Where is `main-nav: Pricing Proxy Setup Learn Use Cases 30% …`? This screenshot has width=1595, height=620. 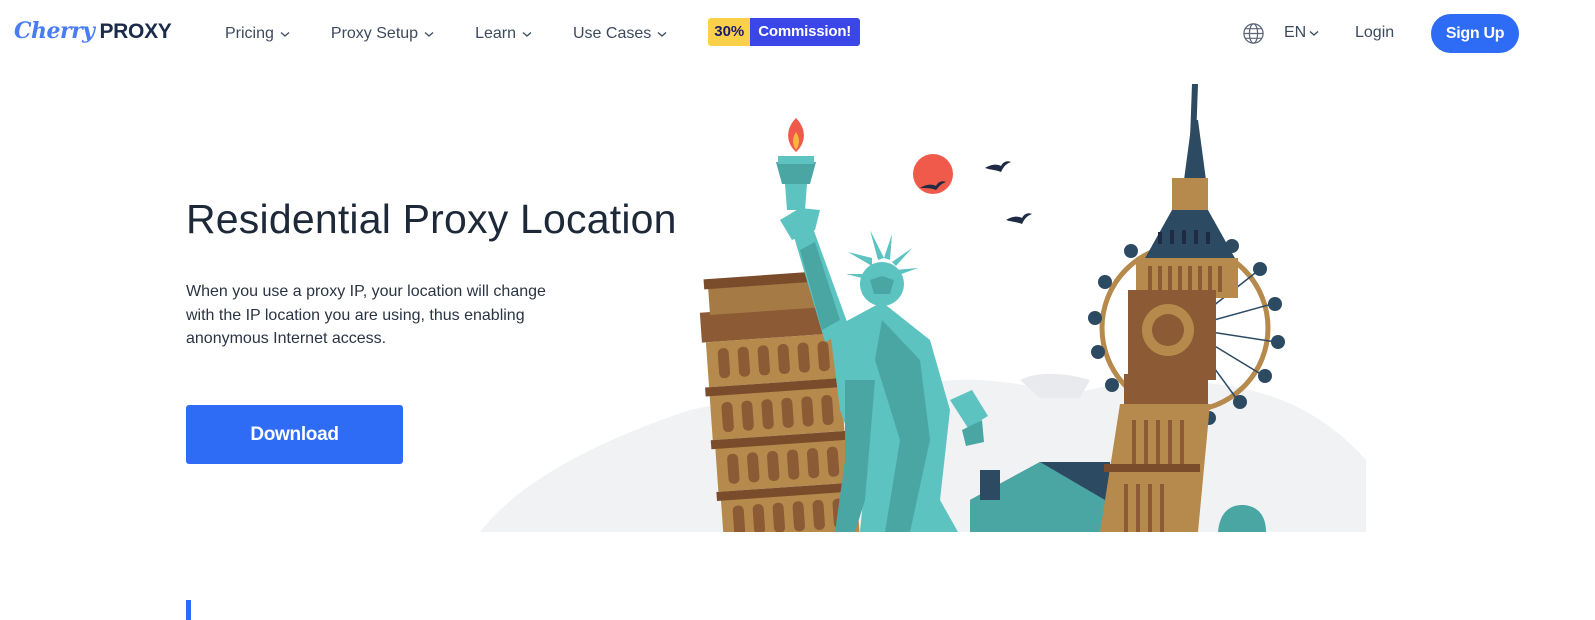 main-nav: Pricing Proxy Setup Learn Use Cases 30% … is located at coordinates (543, 32).